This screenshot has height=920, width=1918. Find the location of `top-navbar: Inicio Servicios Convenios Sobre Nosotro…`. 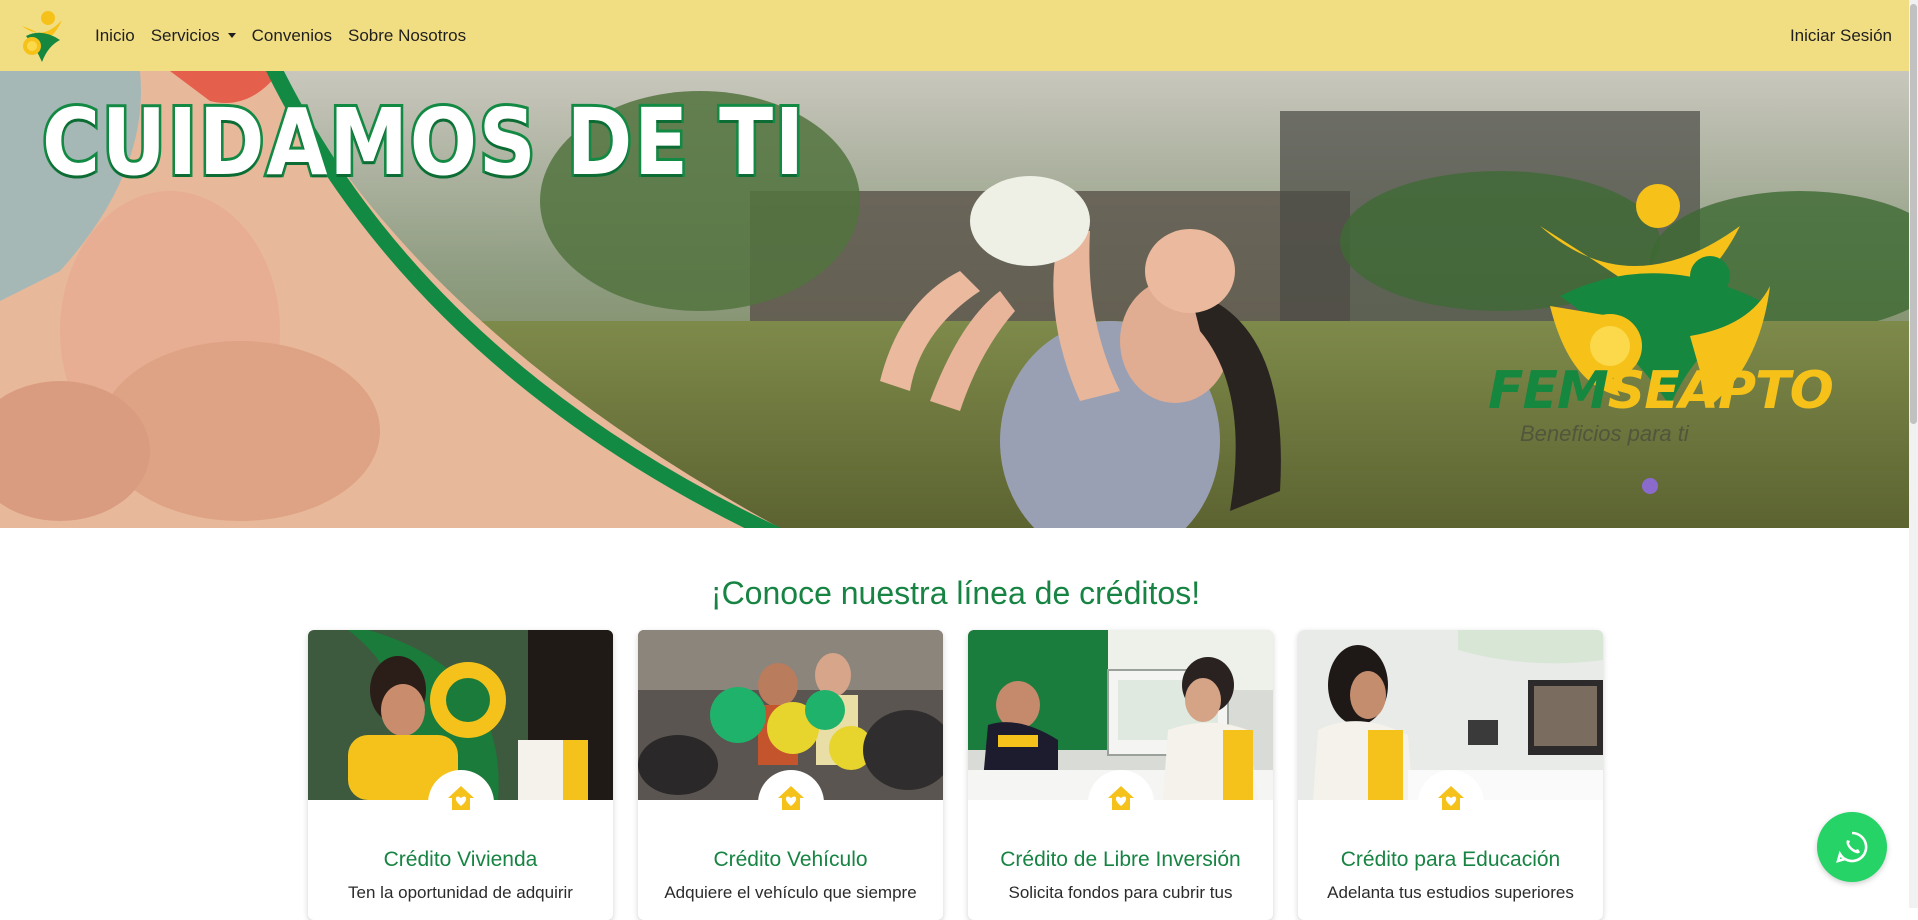

top-navbar: Inicio Servicios Convenios Sobre Nosotro… is located at coordinates (959, 35).